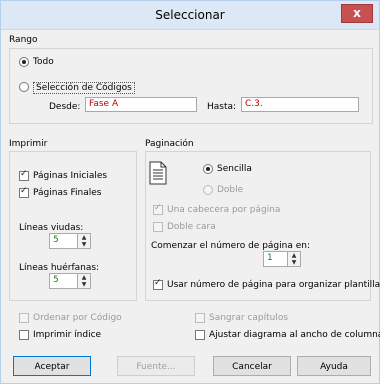 The image size is (380, 384). Describe the element at coordinates (200, 335) in the screenshot. I see `ajustar-checkbox` at that location.